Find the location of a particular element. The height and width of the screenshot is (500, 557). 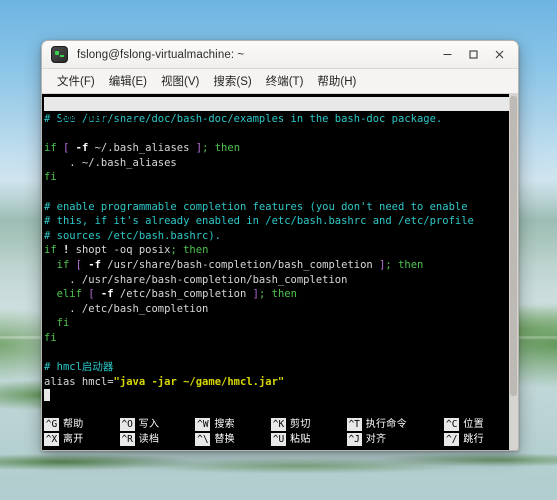

code-token: # sources /etc/bash.bashrc). is located at coordinates (133, 235).